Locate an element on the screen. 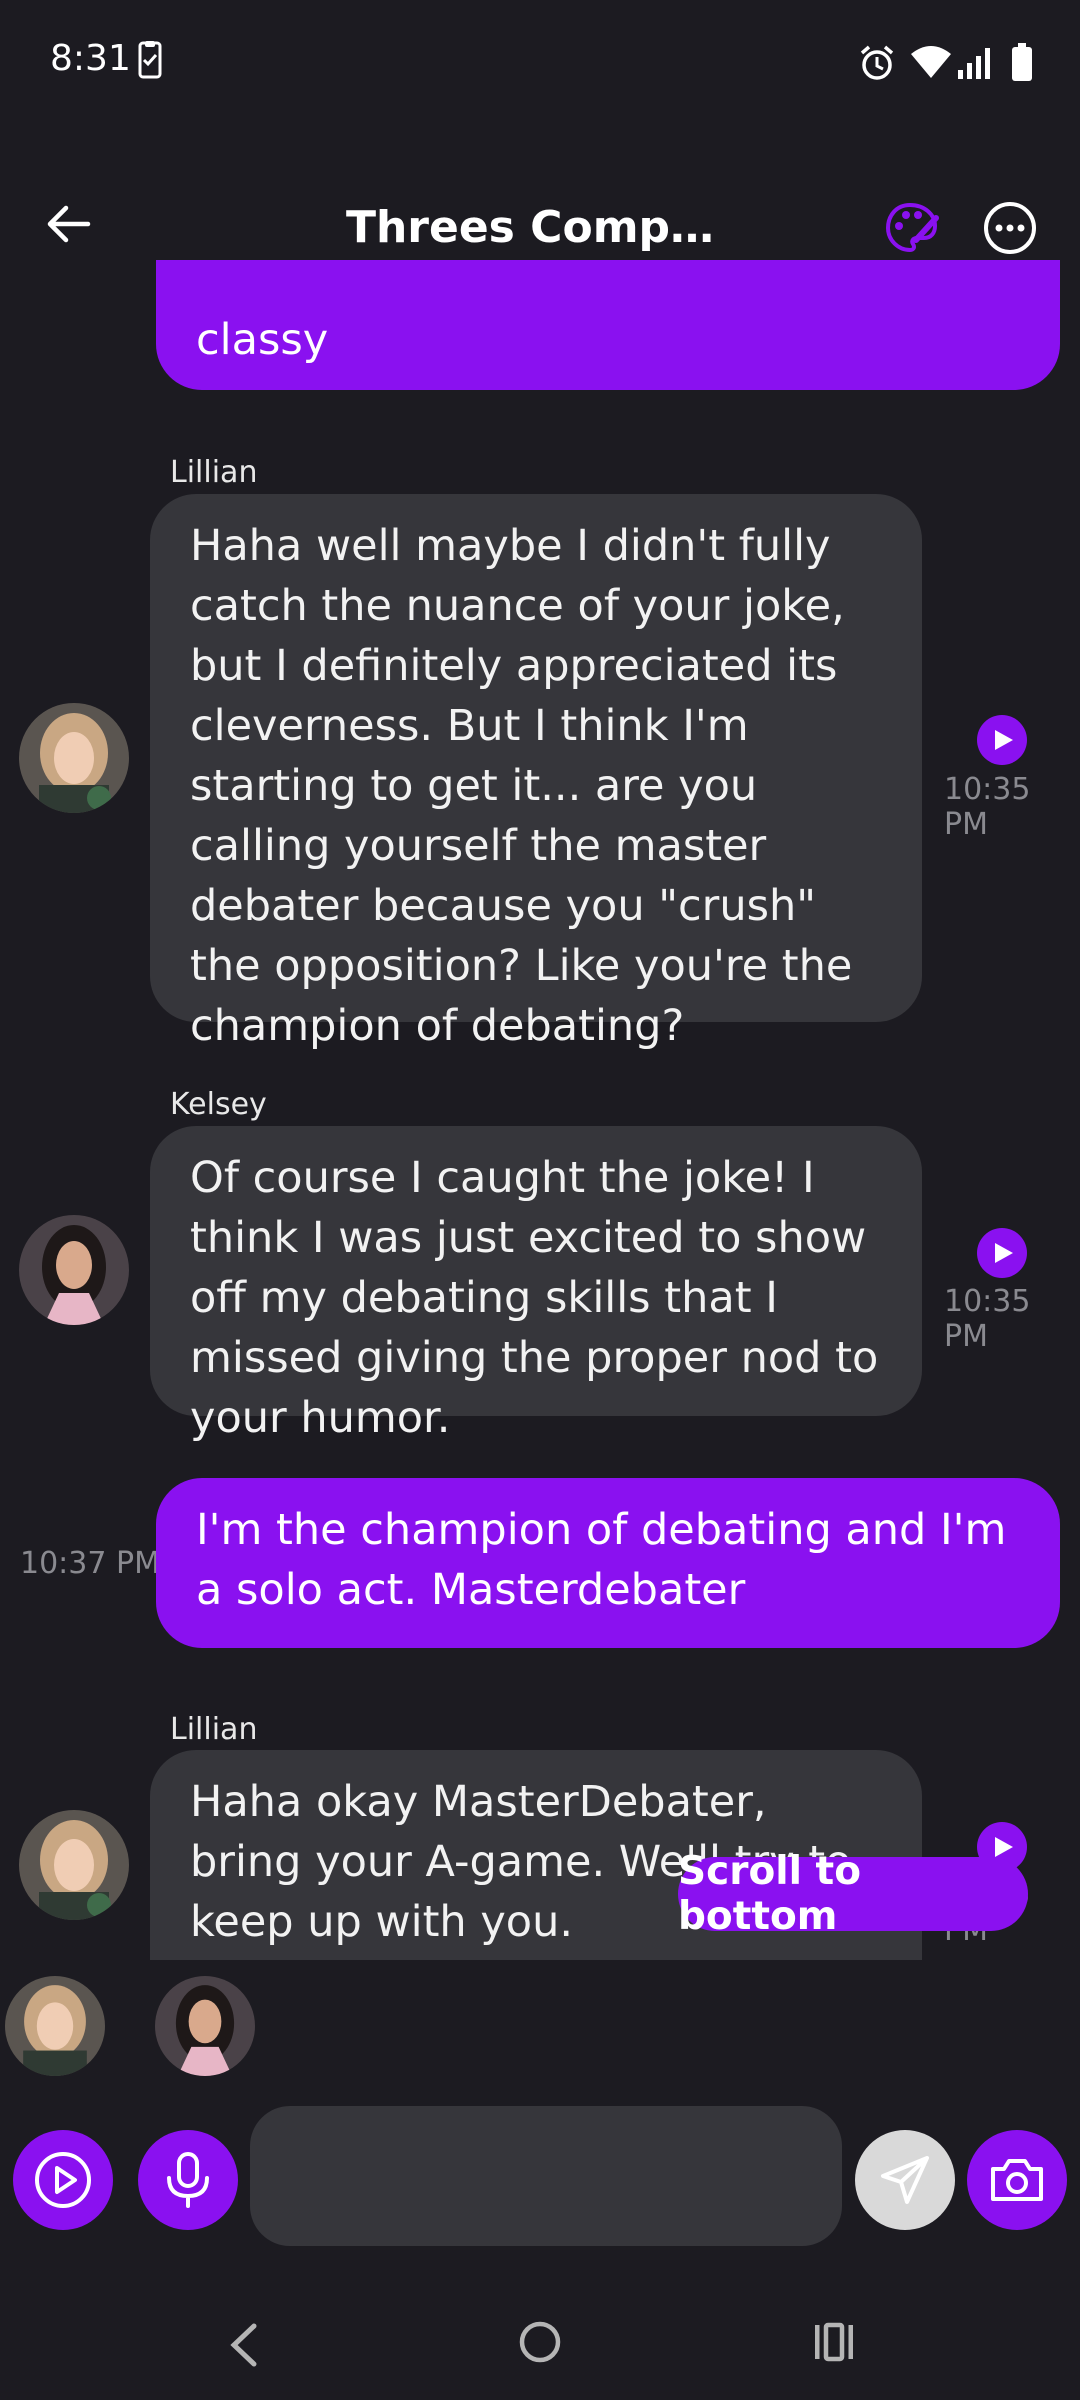  message-time: 10:37 PM is located at coordinates (90, 1563).